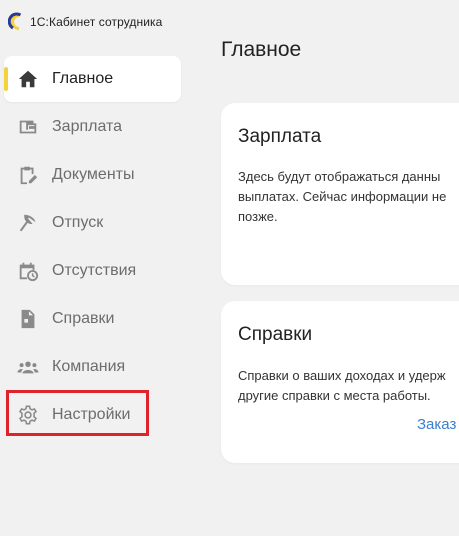 Image resolution: width=459 pixels, height=536 pixels. Describe the element at coordinates (28, 271) in the screenshot. I see `calendar-clock-icon` at that location.